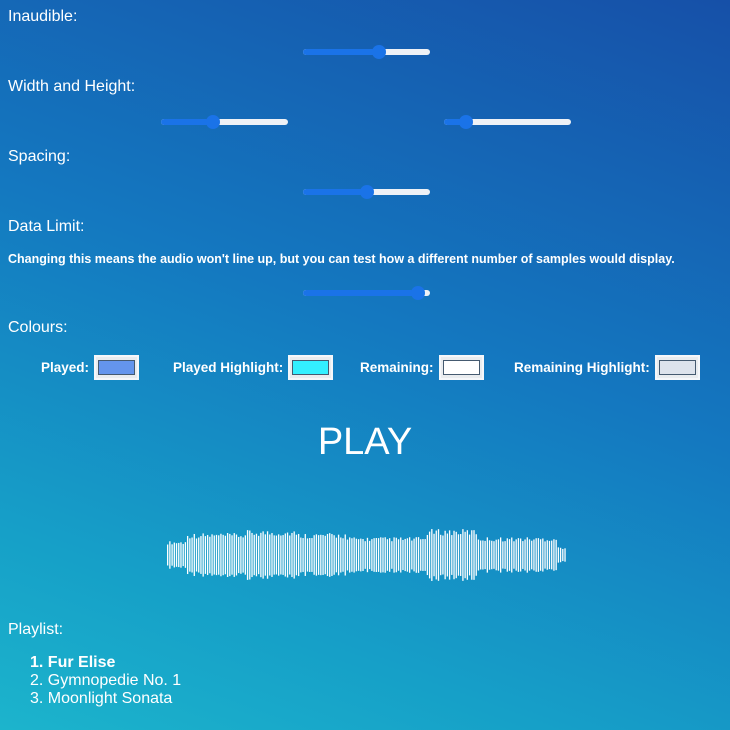 The height and width of the screenshot is (730, 730). I want to click on play-button: PLAY, so click(365, 442).